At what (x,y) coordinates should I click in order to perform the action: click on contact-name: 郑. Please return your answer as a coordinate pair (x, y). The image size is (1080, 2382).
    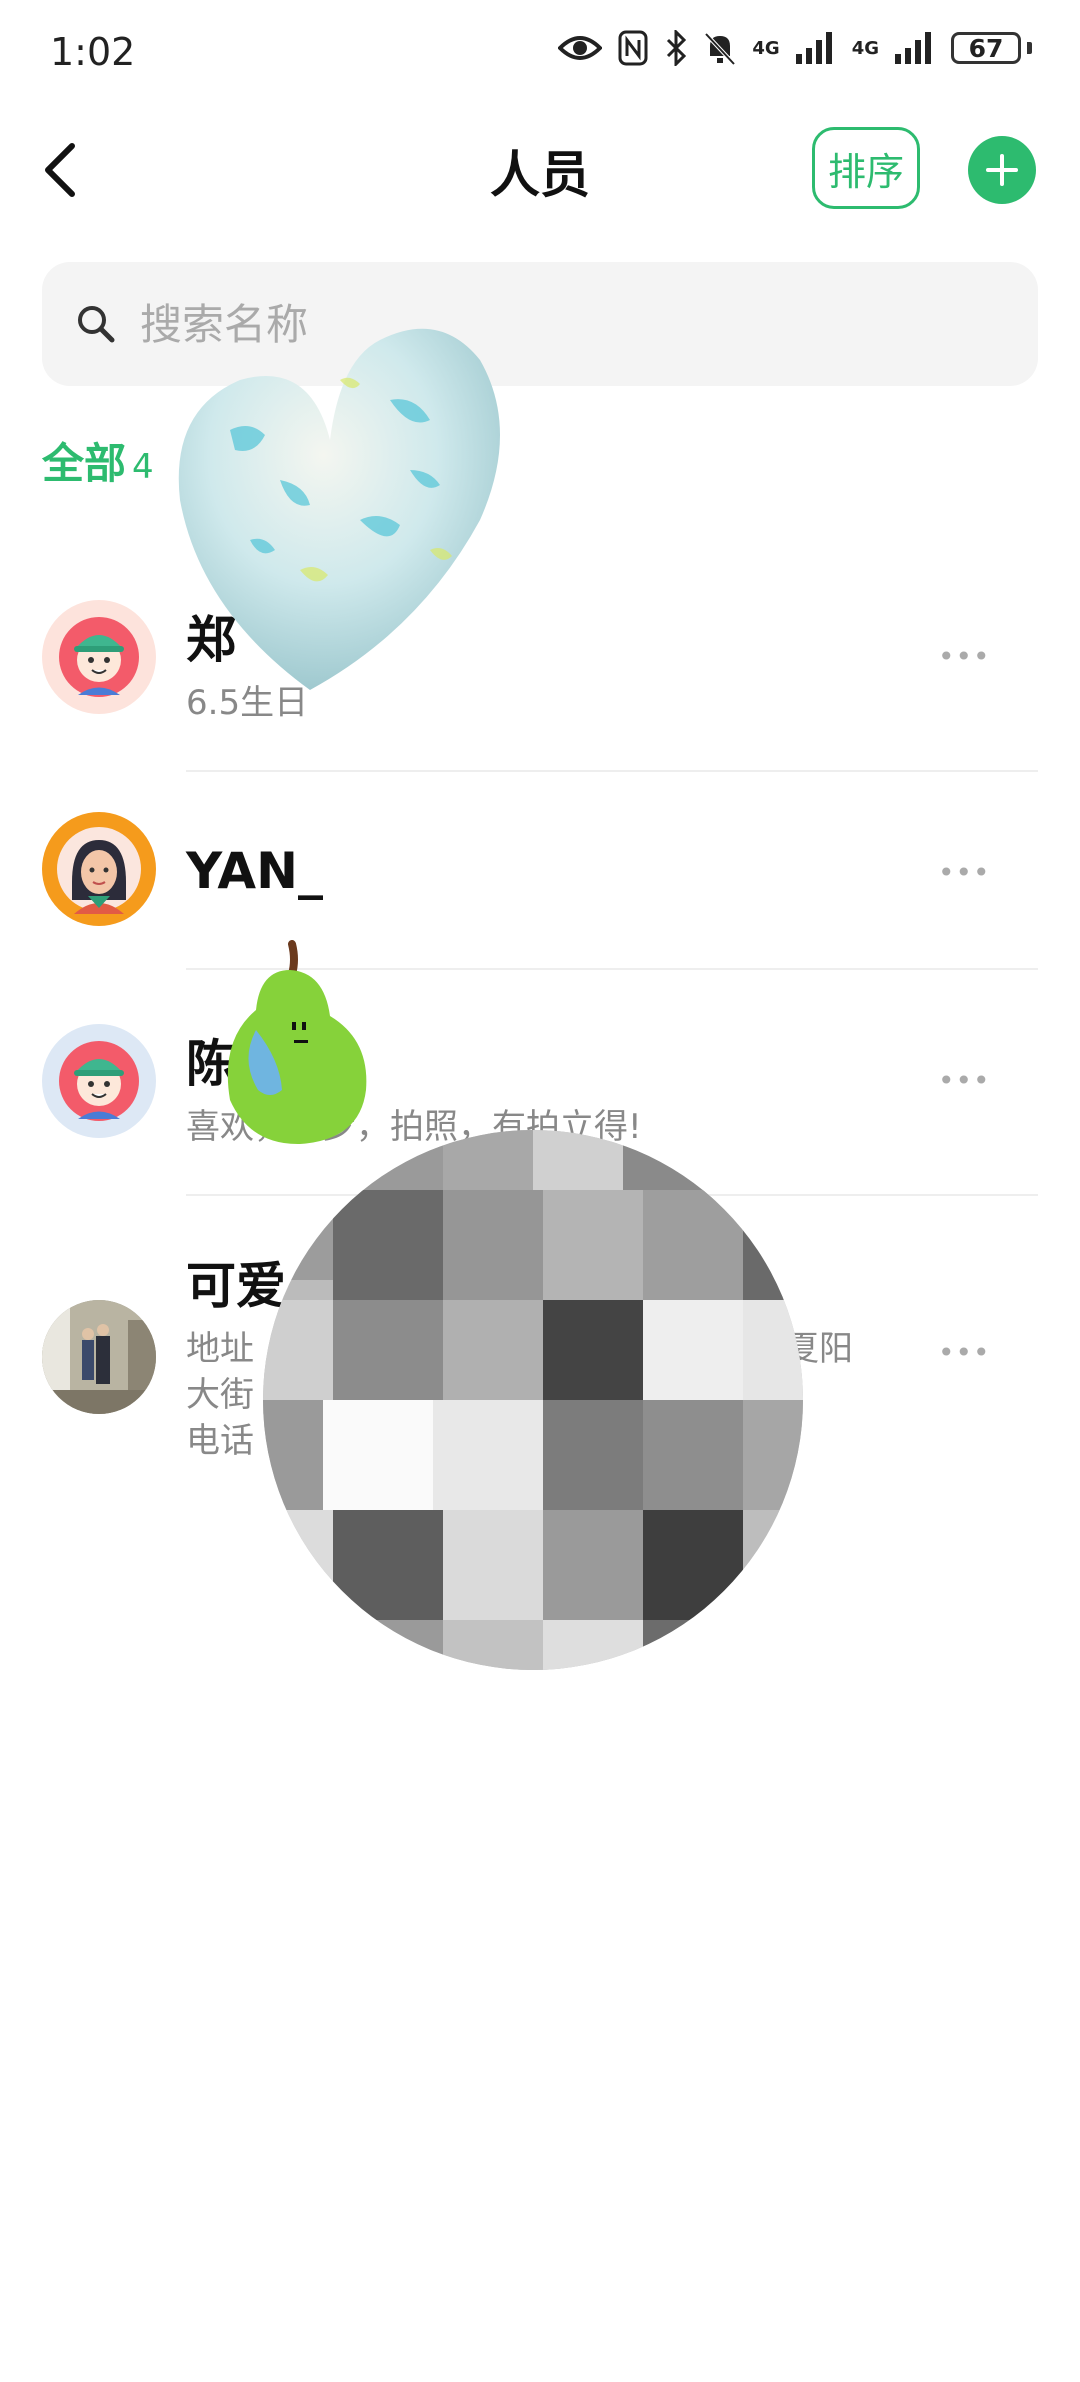
    Looking at the image, I should click on (211, 640).